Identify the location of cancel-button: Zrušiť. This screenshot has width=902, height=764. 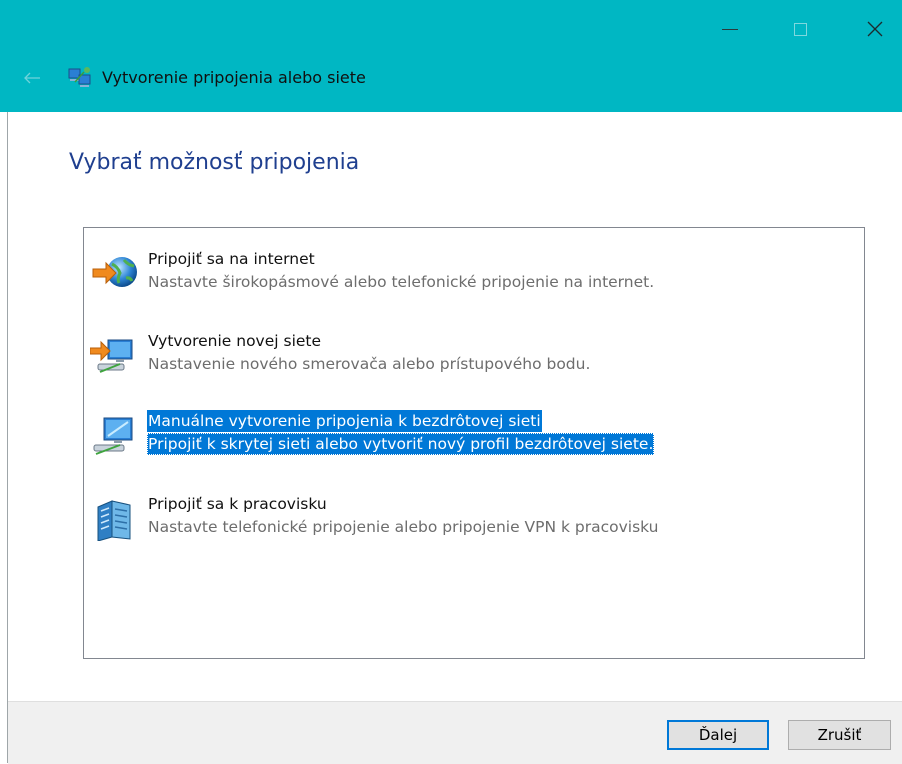
(839, 735).